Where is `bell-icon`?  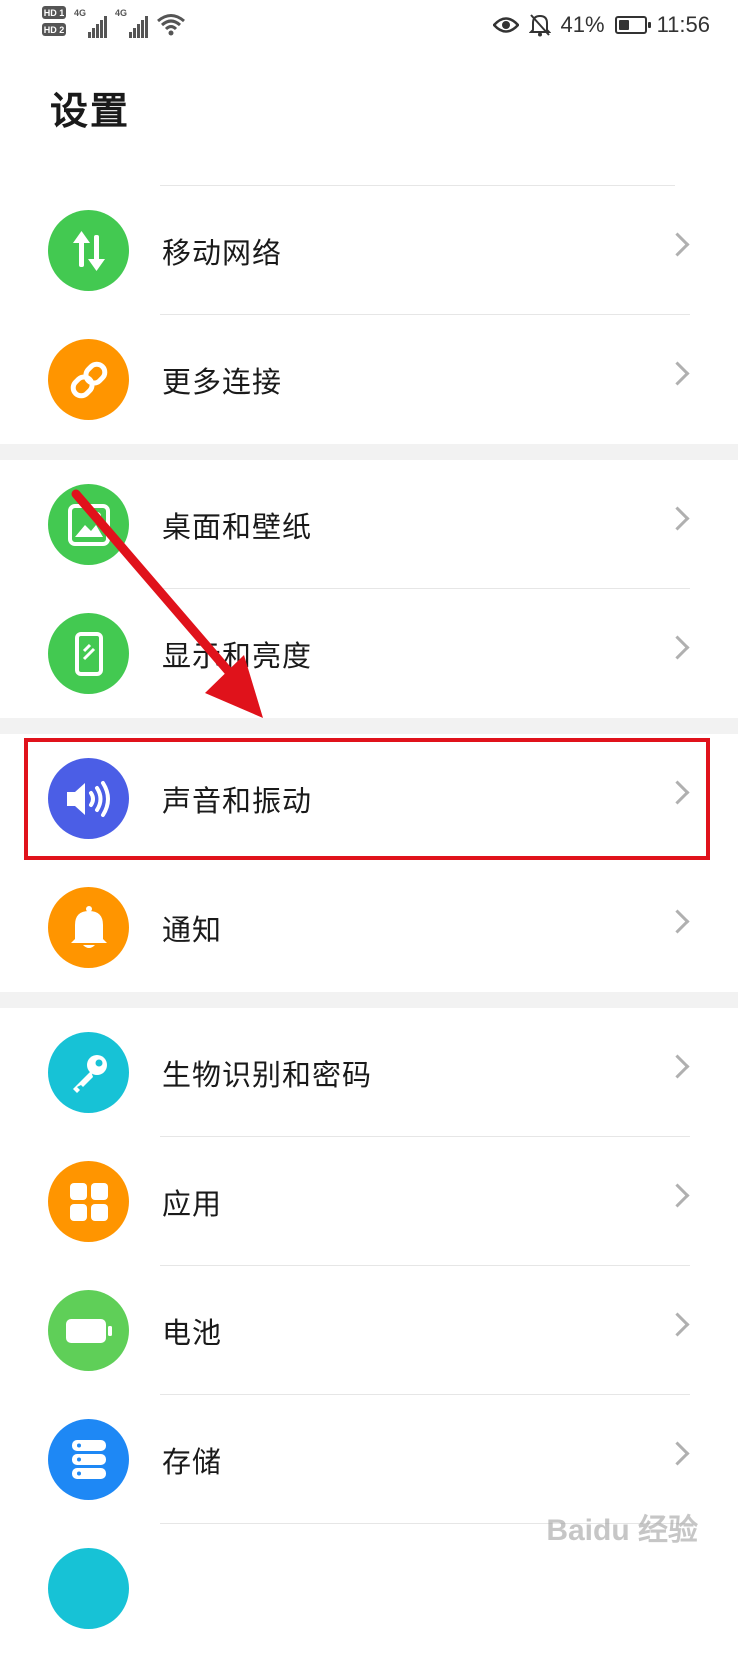
bell-icon is located at coordinates (88, 927).